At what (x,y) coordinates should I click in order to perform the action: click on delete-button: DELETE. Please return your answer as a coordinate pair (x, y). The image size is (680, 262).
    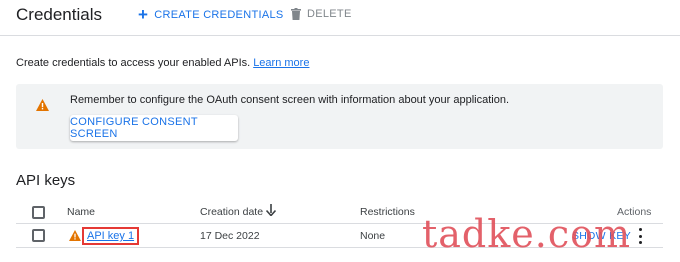
    Looking at the image, I should click on (321, 14).